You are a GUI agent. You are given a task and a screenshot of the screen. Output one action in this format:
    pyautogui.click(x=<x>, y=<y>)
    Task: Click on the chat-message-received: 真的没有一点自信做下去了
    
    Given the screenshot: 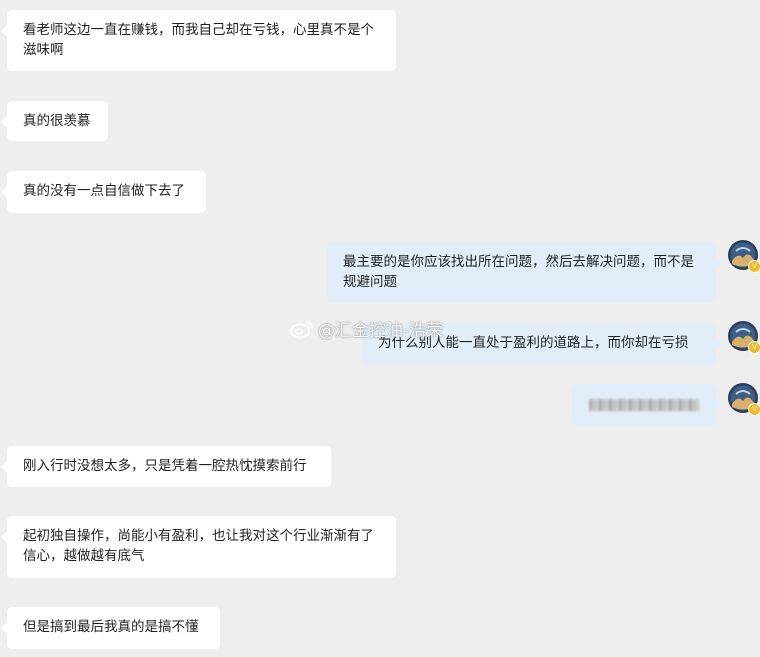 What is the action you would take?
    pyautogui.click(x=103, y=192)
    